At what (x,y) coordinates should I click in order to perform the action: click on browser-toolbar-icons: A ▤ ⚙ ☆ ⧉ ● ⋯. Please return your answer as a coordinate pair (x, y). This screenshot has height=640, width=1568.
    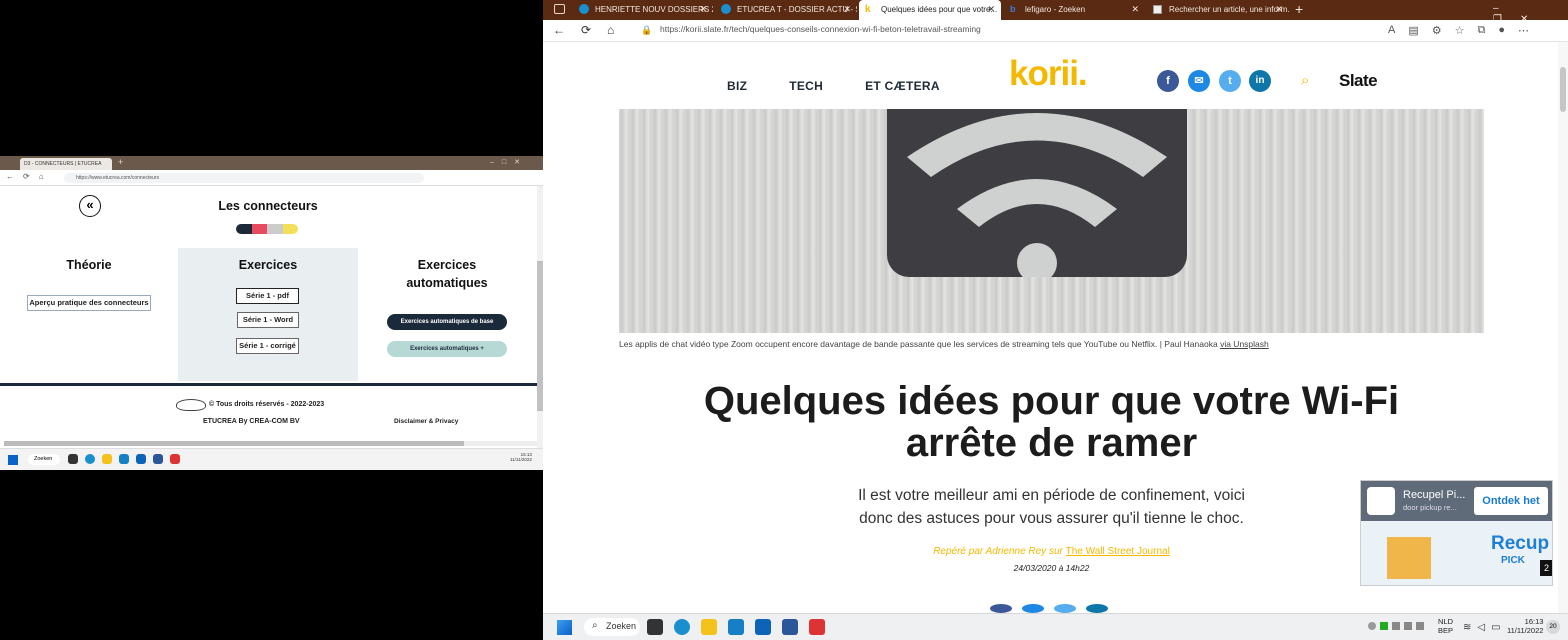
    Looking at the image, I should click on (1458, 30).